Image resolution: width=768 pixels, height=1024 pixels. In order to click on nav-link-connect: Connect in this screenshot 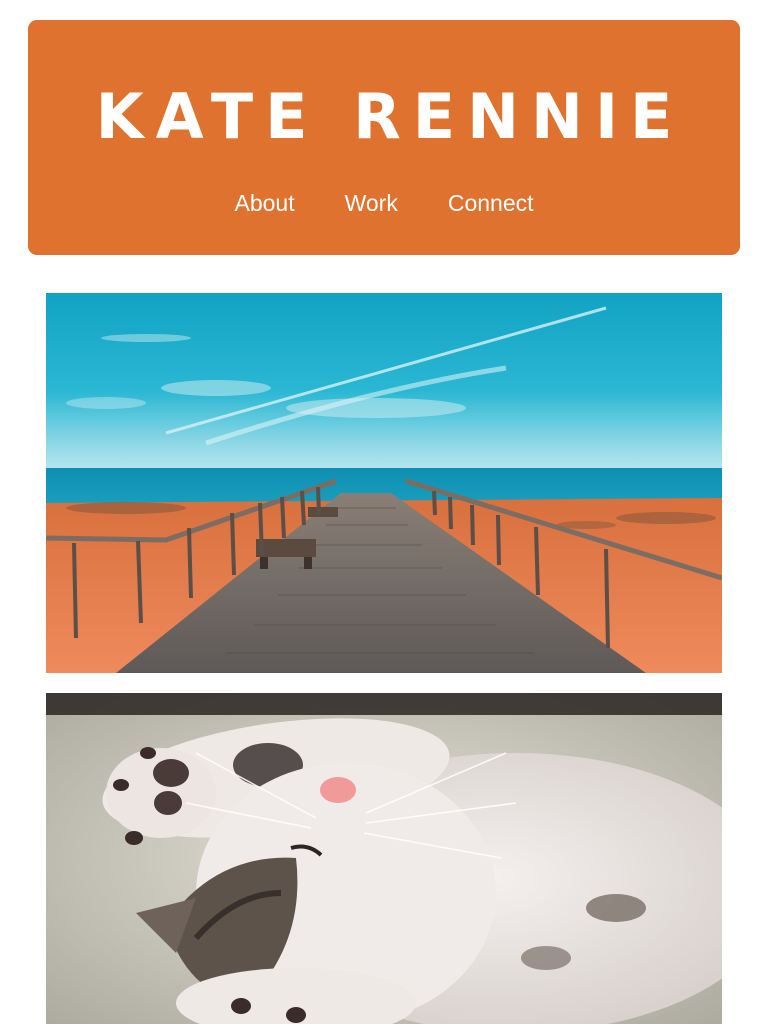, I will do `click(491, 203)`.